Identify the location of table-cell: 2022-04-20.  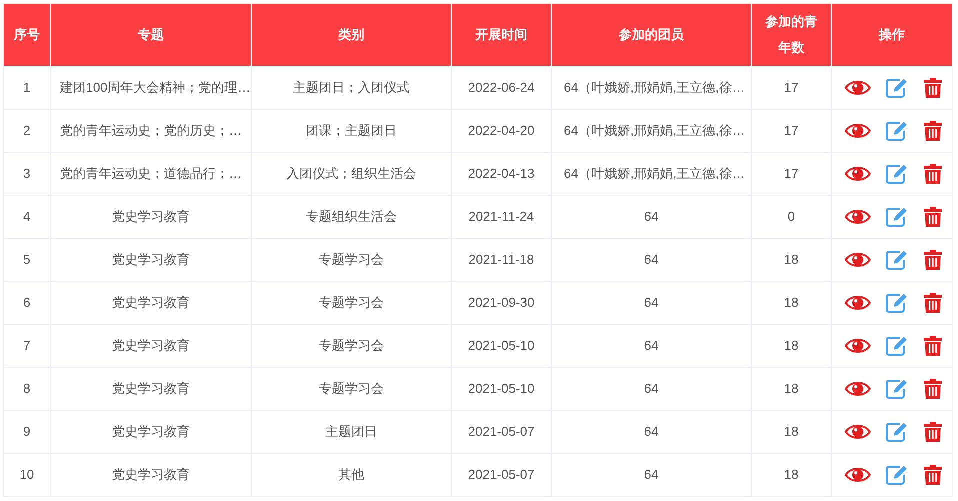
(502, 131).